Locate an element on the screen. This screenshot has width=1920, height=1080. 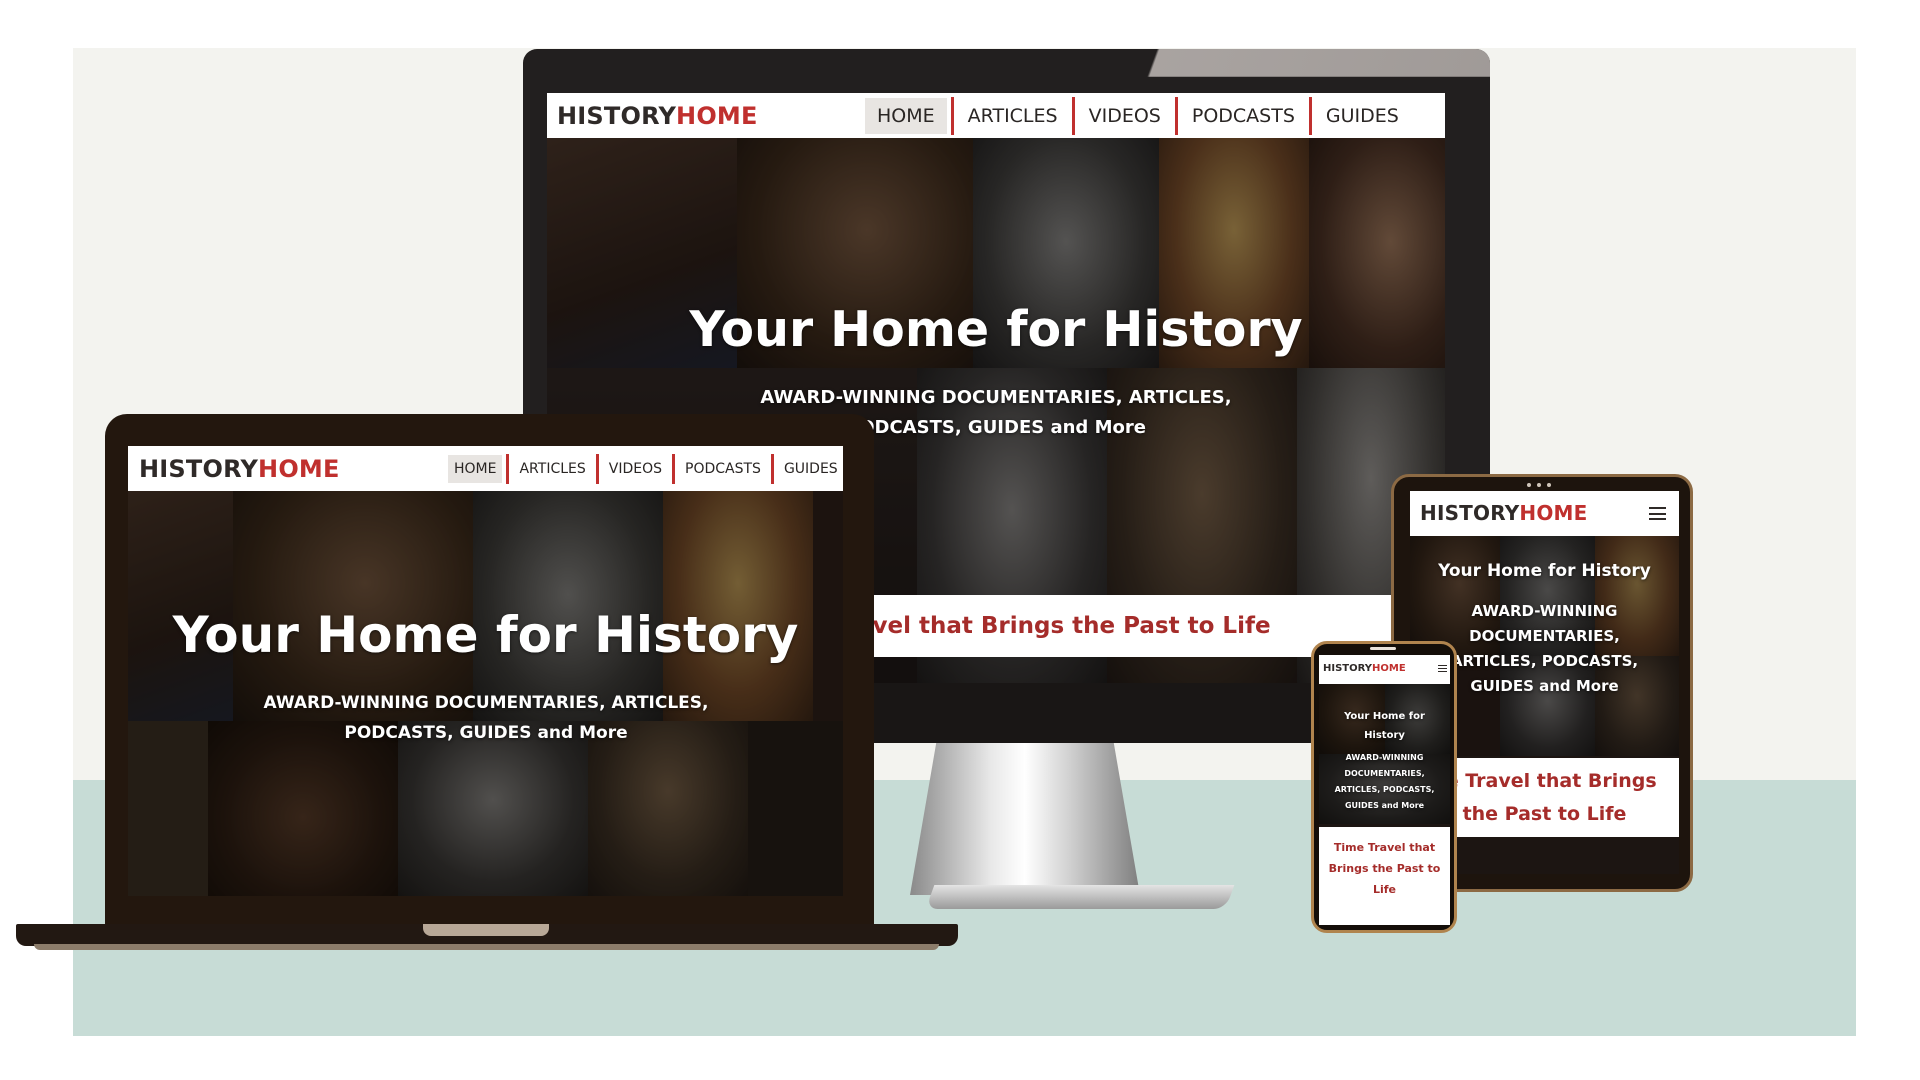
monitor-stand is located at coordinates (1025, 815).